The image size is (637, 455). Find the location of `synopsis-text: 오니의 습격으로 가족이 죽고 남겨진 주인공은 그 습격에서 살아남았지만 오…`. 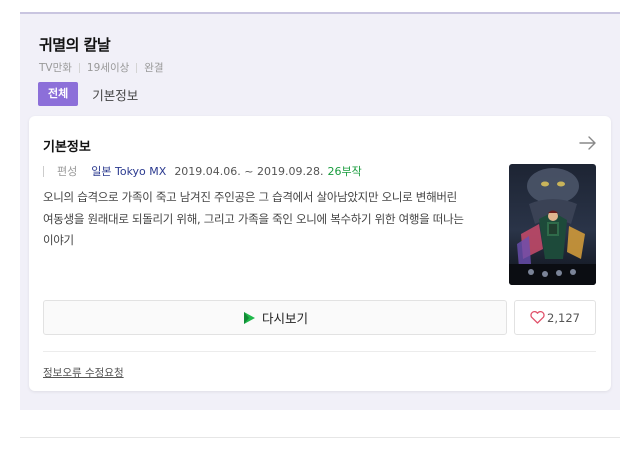

synopsis-text: 오니의 습격으로 가족이 죽고 남겨진 주인공은 그 습격에서 살아남았지만 오… is located at coordinates (253, 218).